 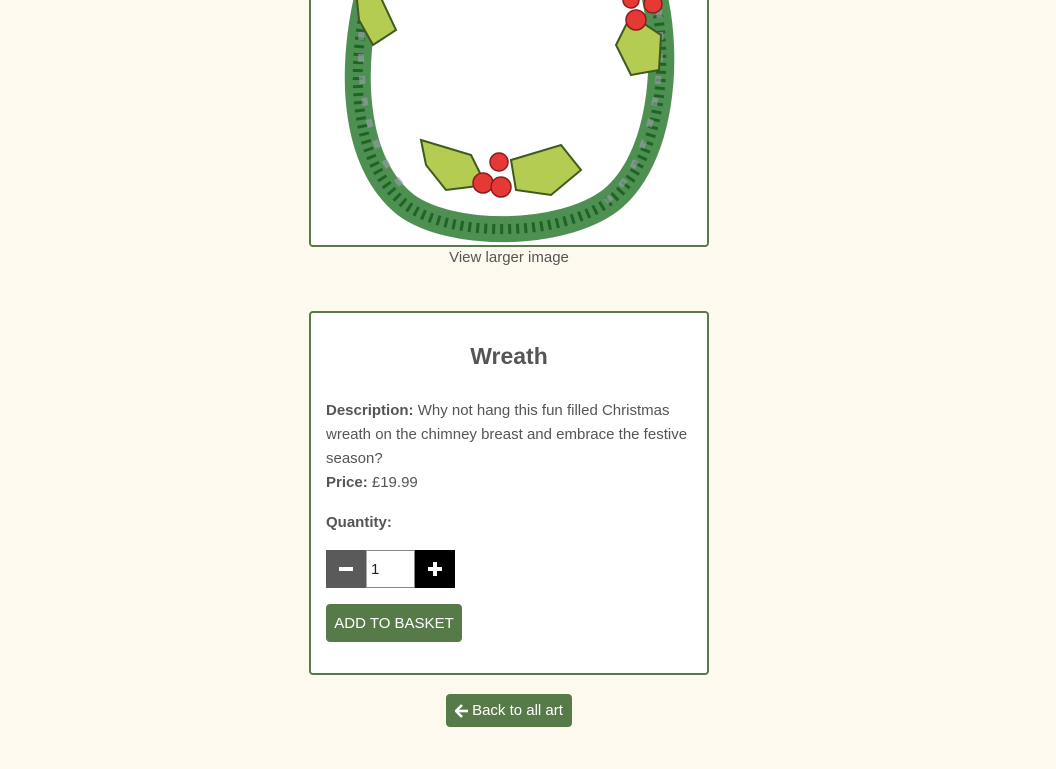 I want to click on view-larger-image-link: View larger image, so click(x=509, y=257).